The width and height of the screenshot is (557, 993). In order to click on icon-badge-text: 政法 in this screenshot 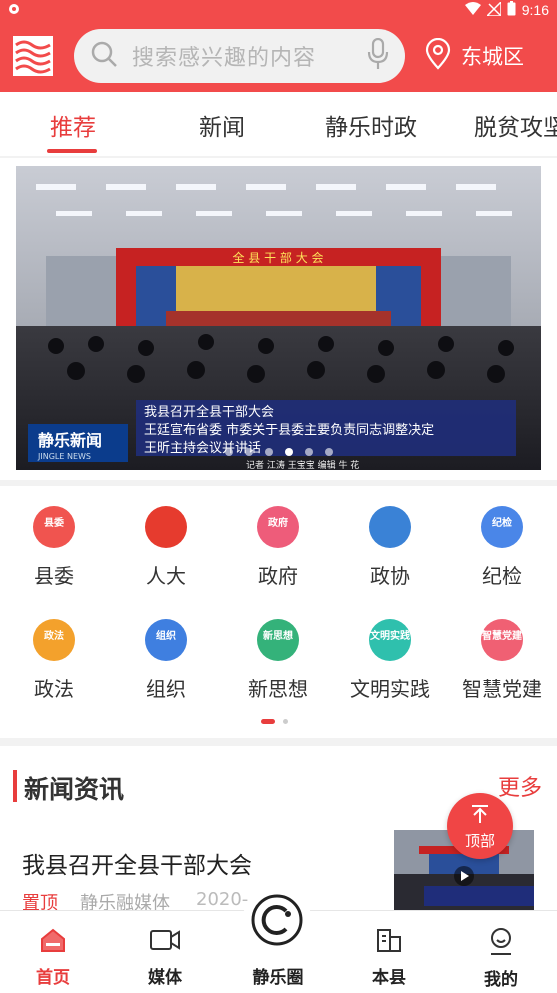, I will do `click(54, 636)`.